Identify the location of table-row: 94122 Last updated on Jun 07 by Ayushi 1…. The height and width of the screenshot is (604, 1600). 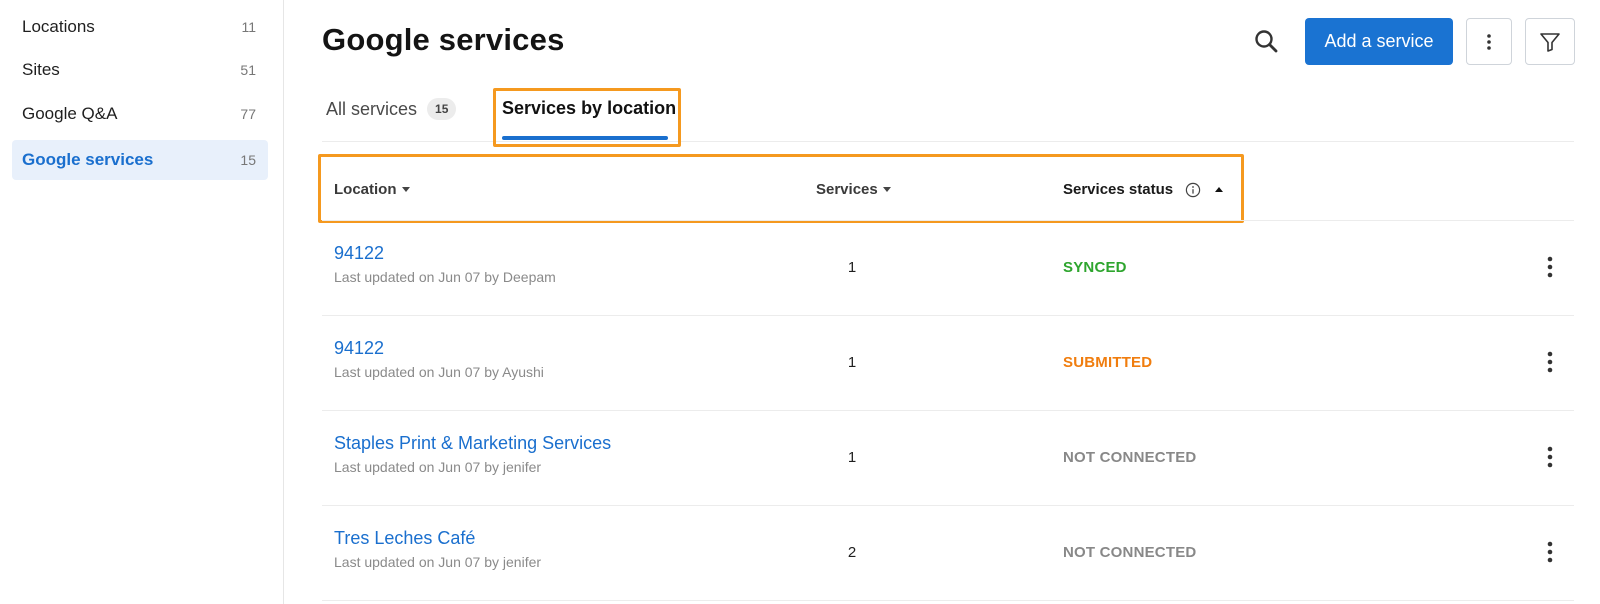
(948, 363).